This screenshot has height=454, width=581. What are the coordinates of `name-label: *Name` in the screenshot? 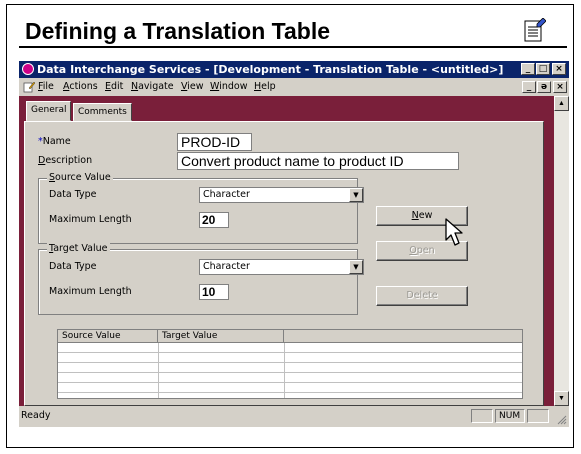 It's located at (54, 141).